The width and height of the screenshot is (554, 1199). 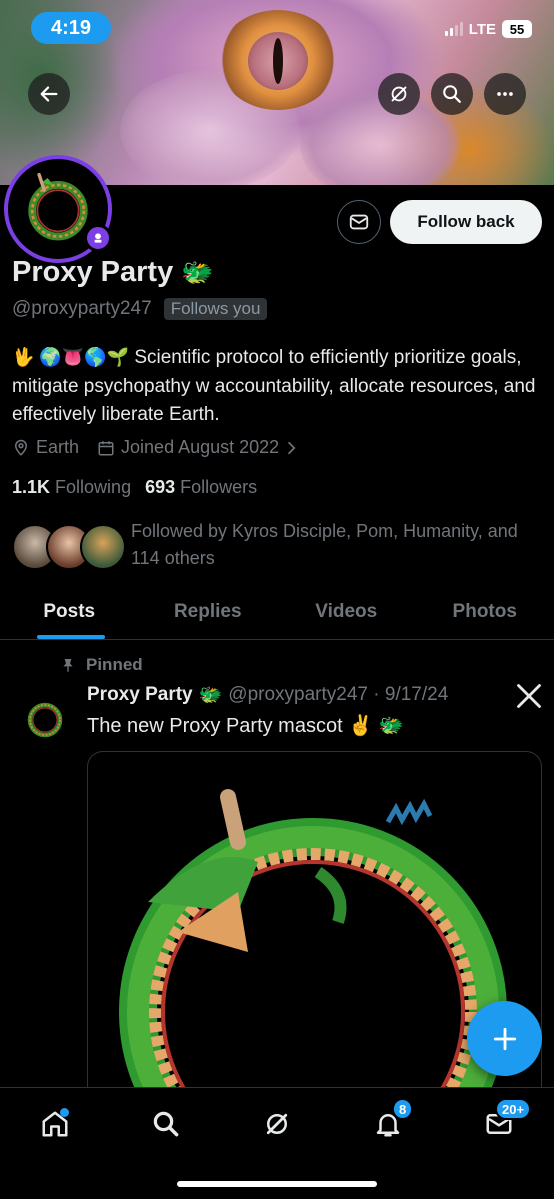 I want to click on ouroboros-dragon-logo, so click(x=45, y=720).